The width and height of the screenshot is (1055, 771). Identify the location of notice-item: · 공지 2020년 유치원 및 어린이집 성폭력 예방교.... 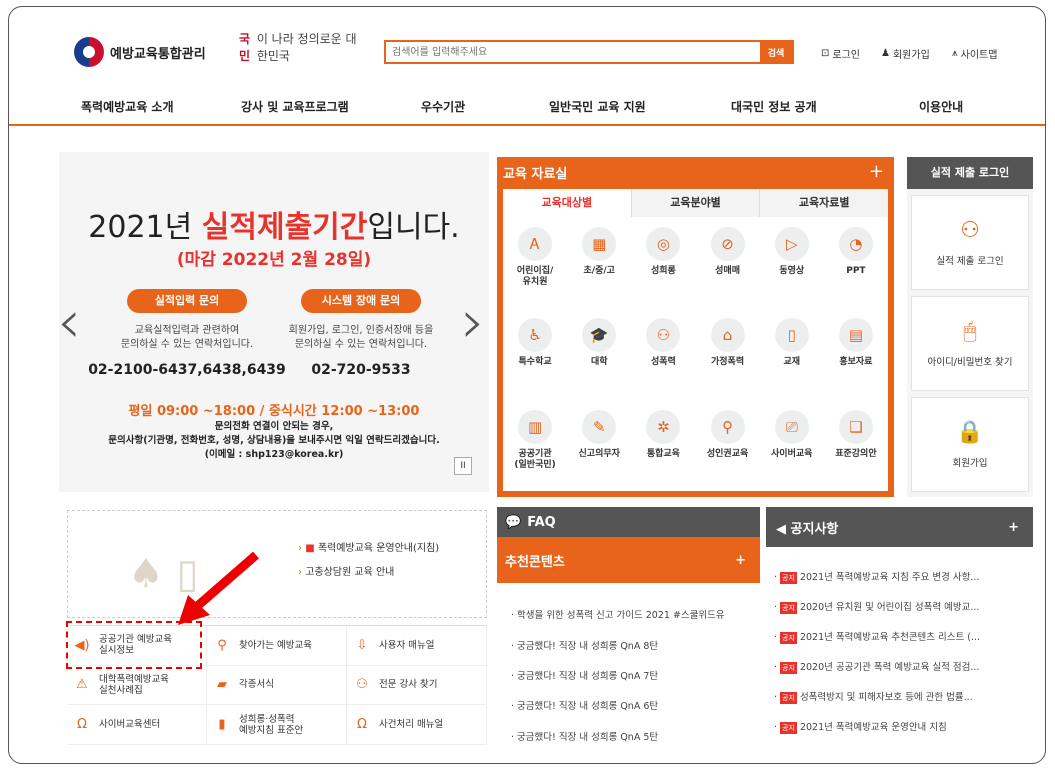
(876, 606).